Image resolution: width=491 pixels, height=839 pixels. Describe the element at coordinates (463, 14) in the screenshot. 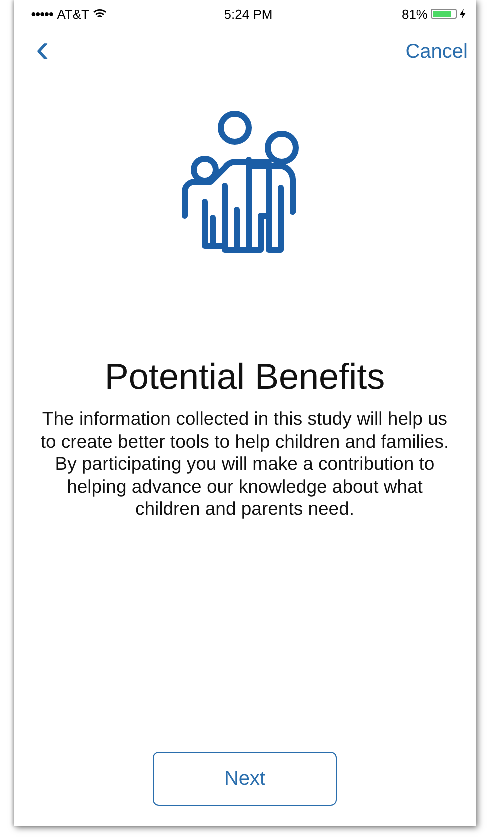

I see `charging-icon` at that location.